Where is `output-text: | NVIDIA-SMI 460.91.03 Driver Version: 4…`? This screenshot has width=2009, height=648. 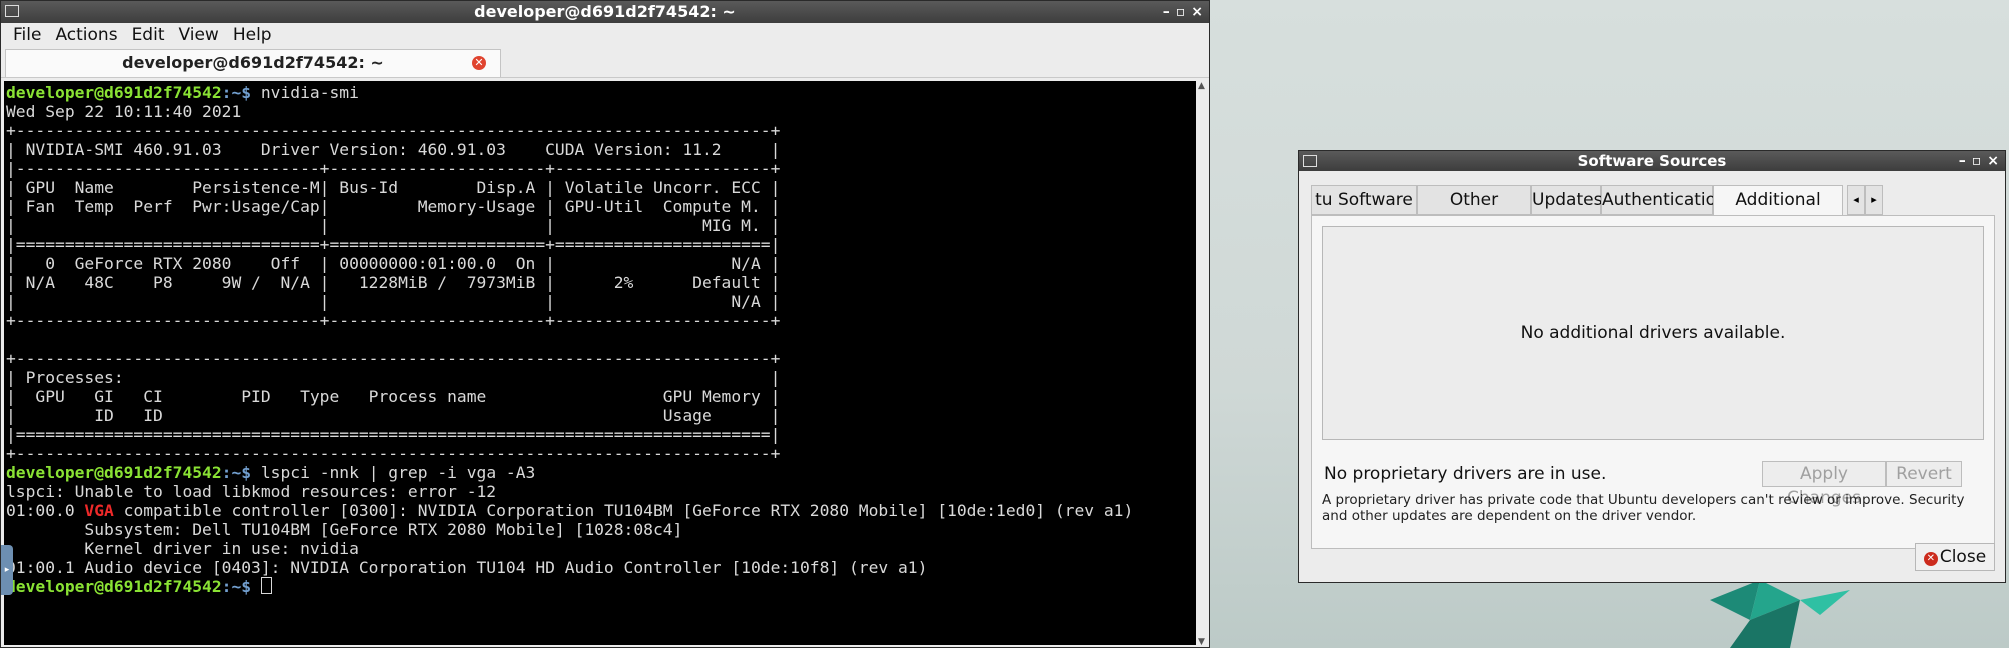 output-text: | NVIDIA-SMI 460.91.03 Driver Version: 4… is located at coordinates (393, 149).